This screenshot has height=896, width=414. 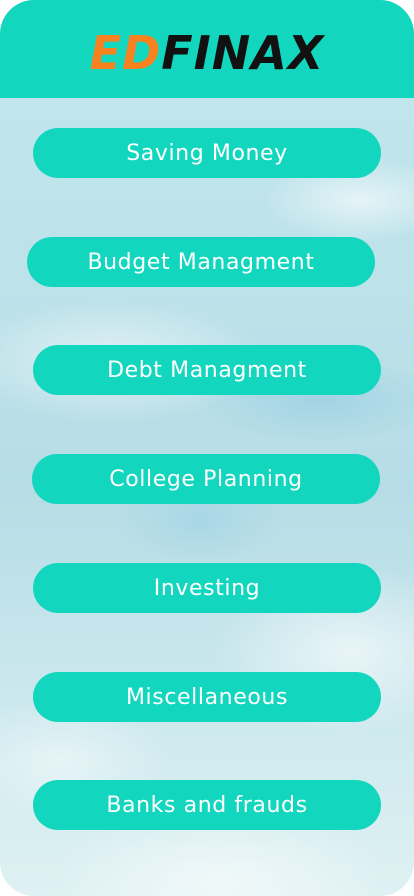 What do you see at coordinates (207, 153) in the screenshot?
I see `saving-money-button: Saving Money` at bounding box center [207, 153].